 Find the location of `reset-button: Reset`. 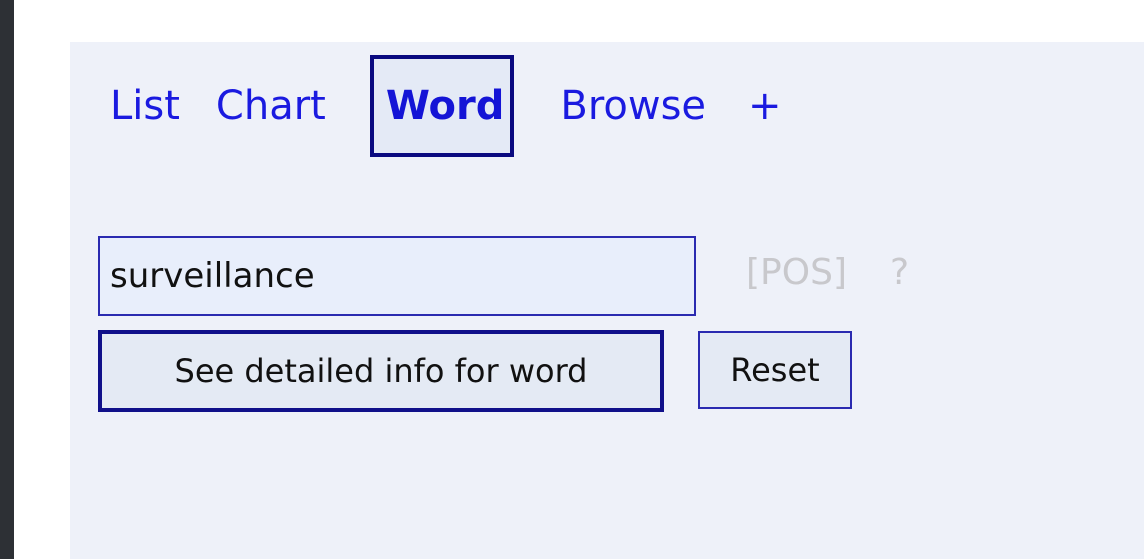

reset-button: Reset is located at coordinates (775, 370).